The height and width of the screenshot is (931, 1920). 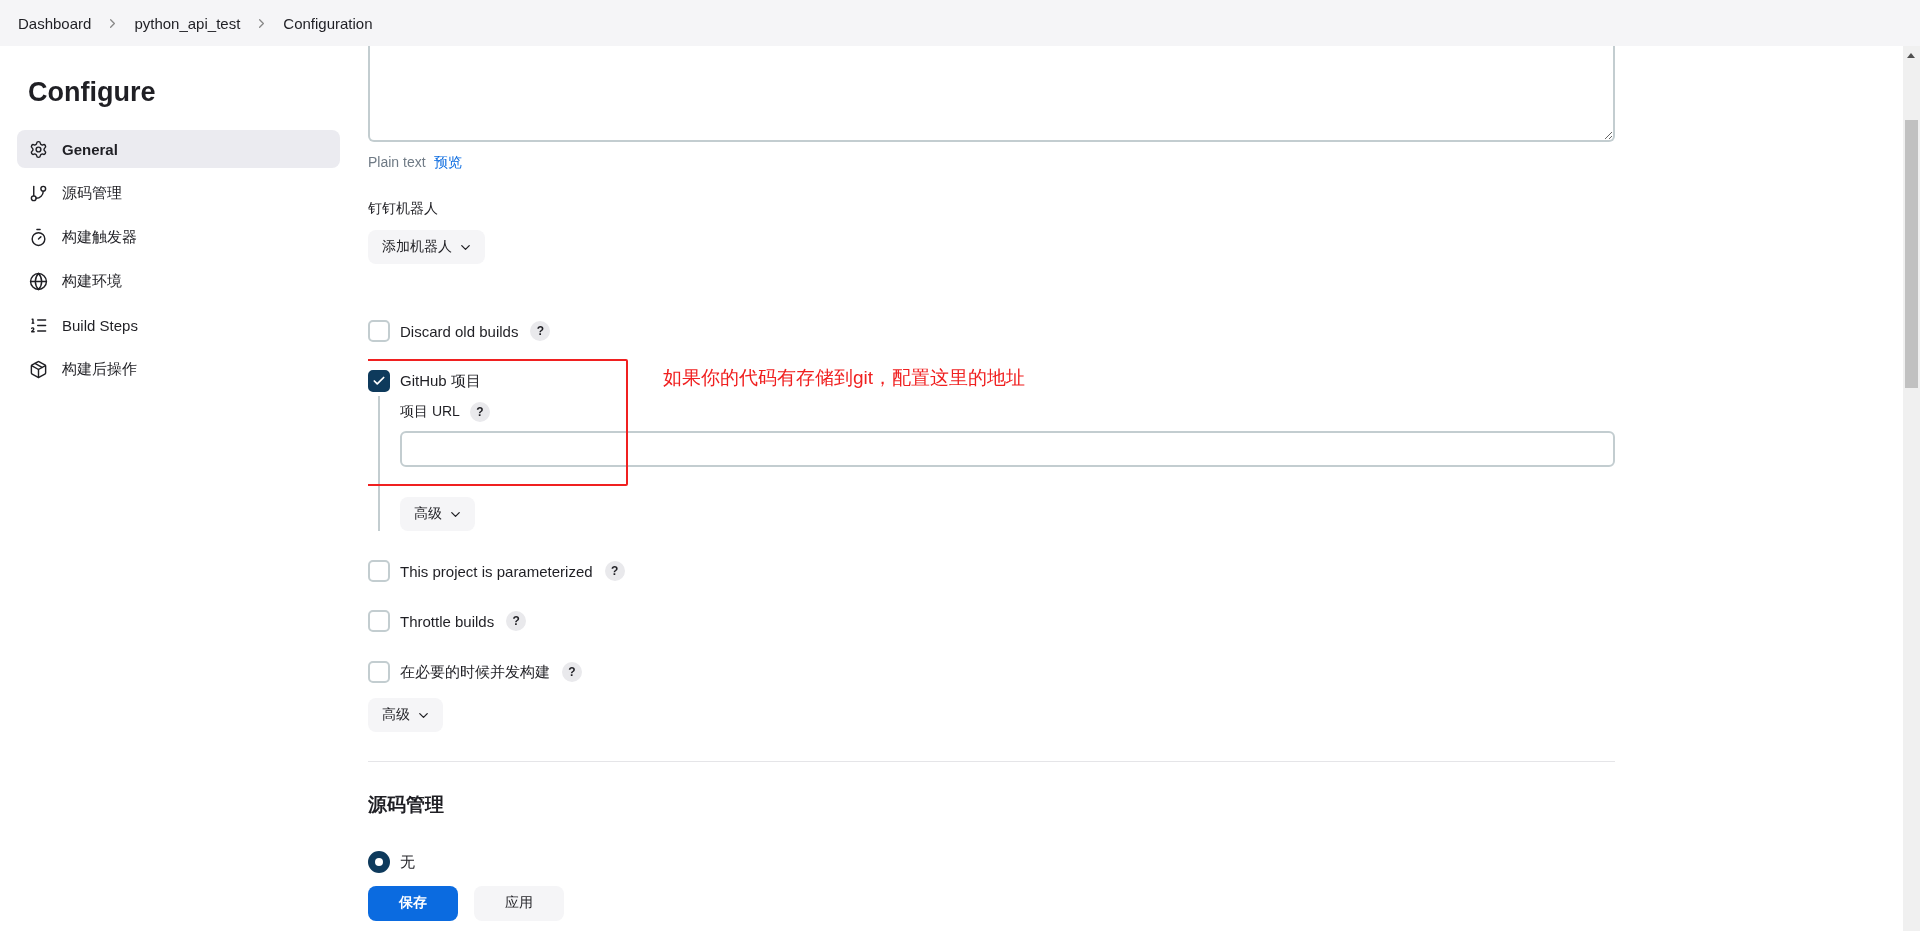 I want to click on checkbox-label: Throttle builds, so click(x=447, y=621).